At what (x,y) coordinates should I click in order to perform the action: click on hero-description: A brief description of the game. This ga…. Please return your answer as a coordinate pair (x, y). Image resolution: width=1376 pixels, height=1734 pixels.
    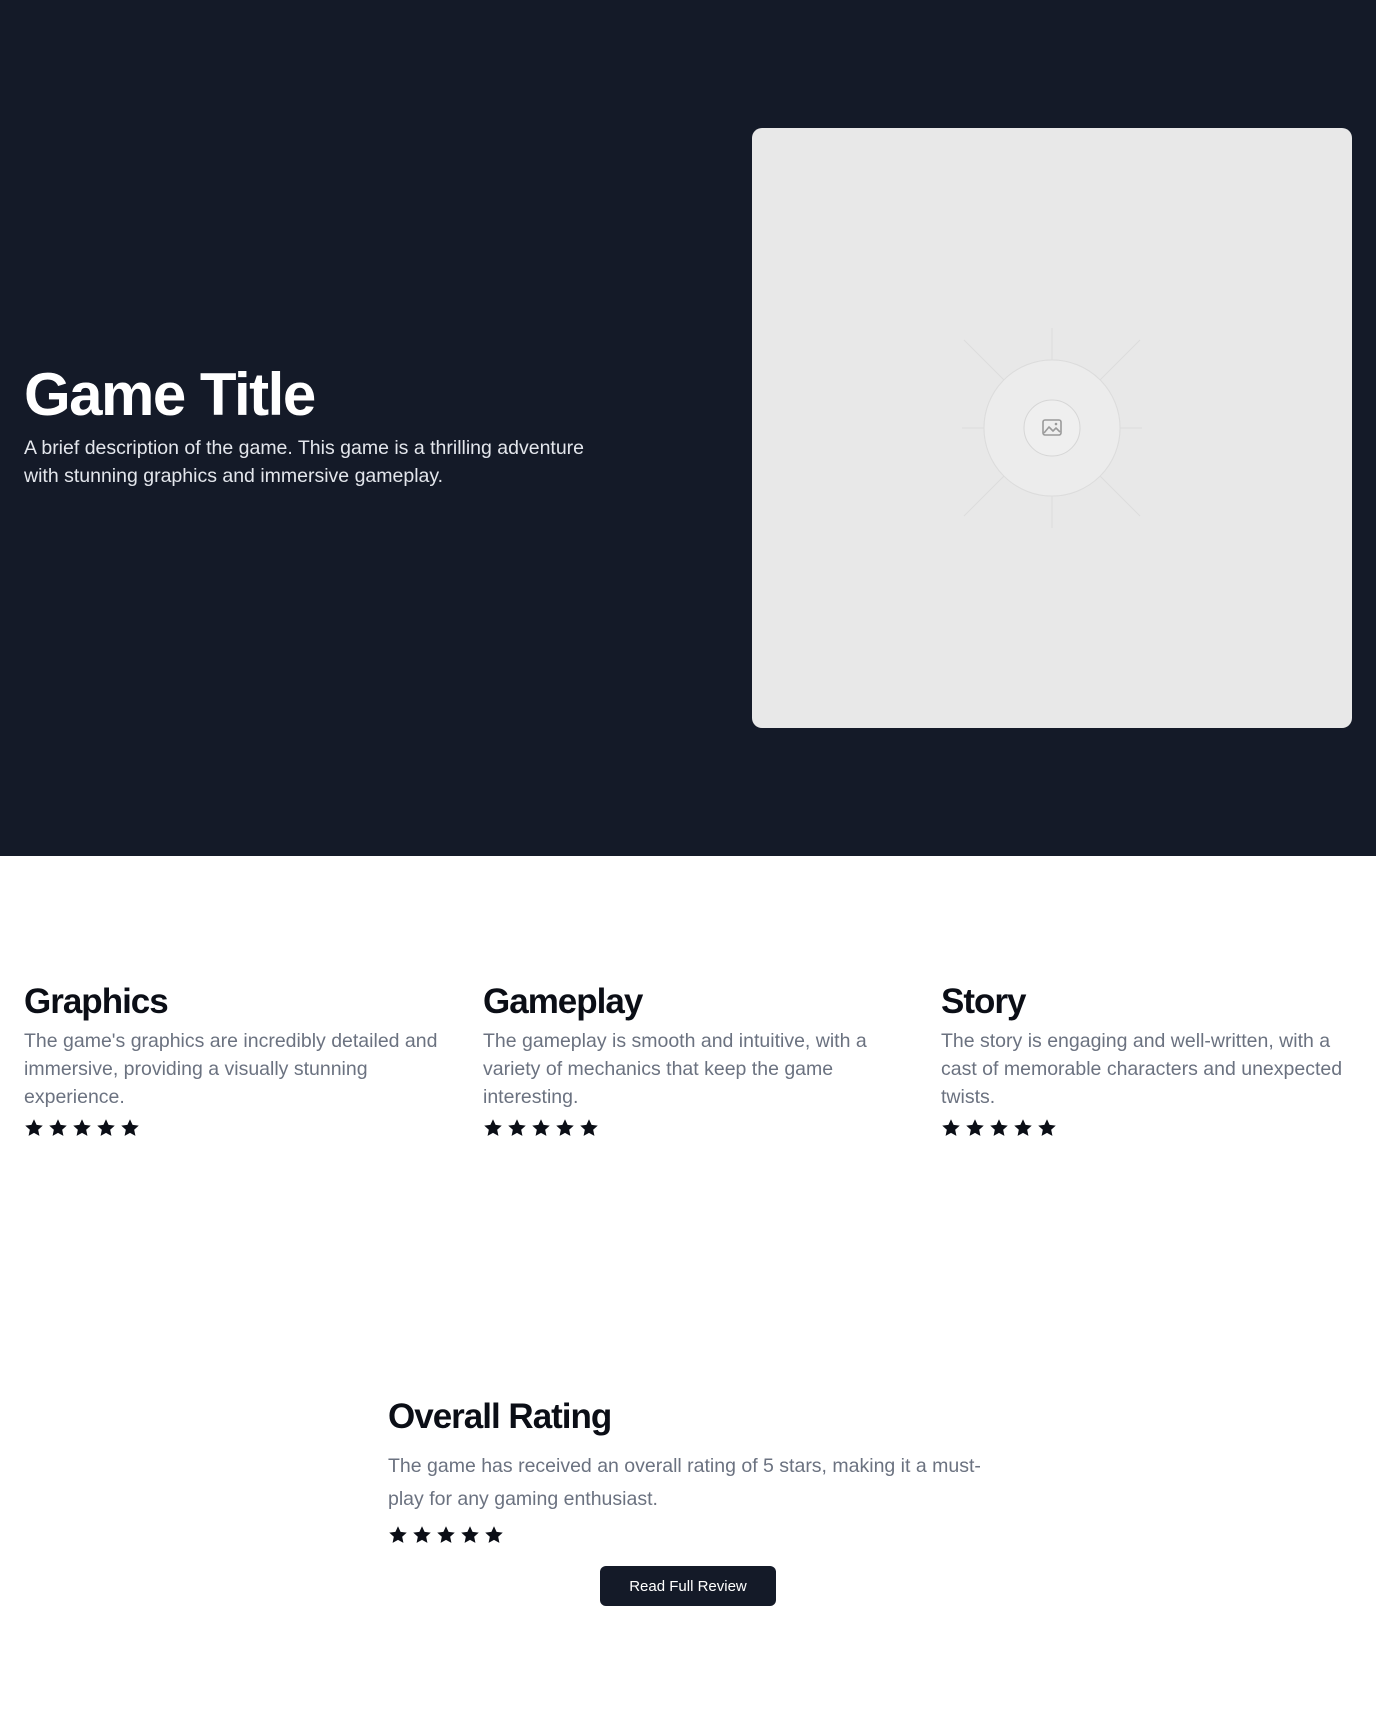
    Looking at the image, I should click on (304, 462).